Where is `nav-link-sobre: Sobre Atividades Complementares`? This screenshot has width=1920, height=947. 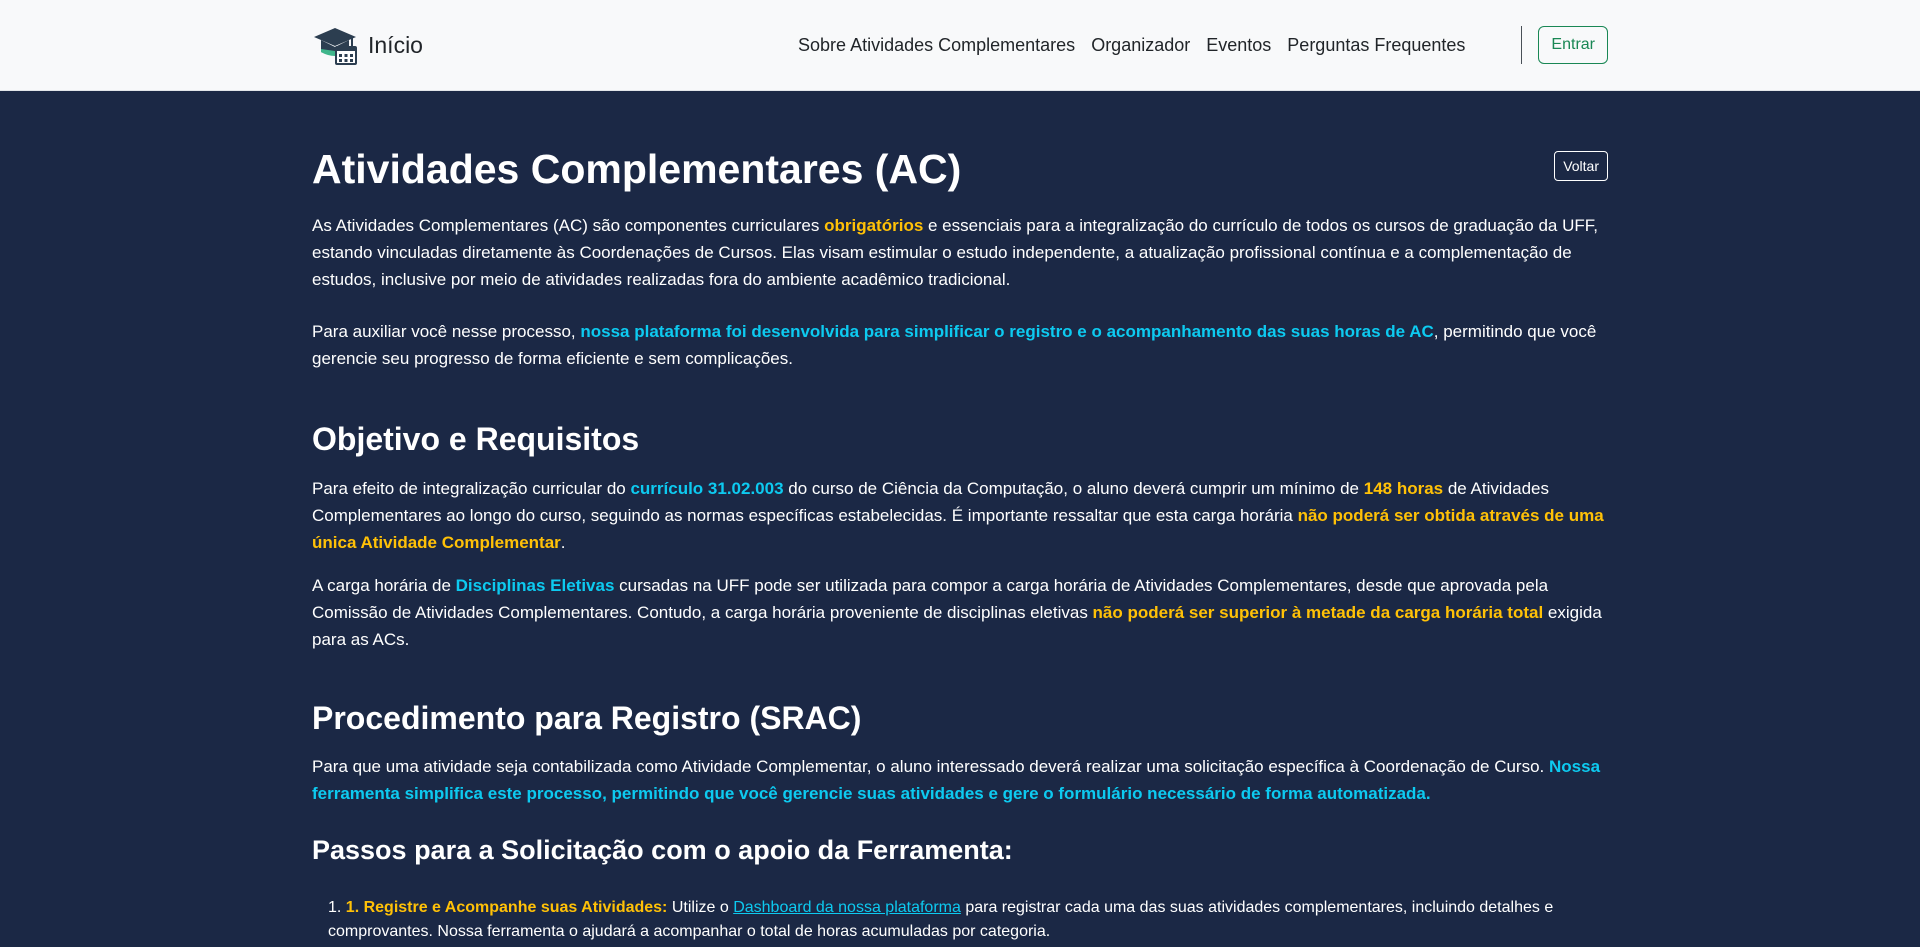 nav-link-sobre: Sobre Atividades Complementares is located at coordinates (936, 45).